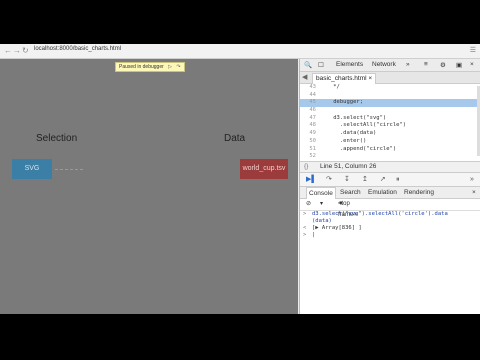 The image size is (480, 360). Describe the element at coordinates (308, 204) in the screenshot. I see `clear-console-icon: ⊘` at that location.